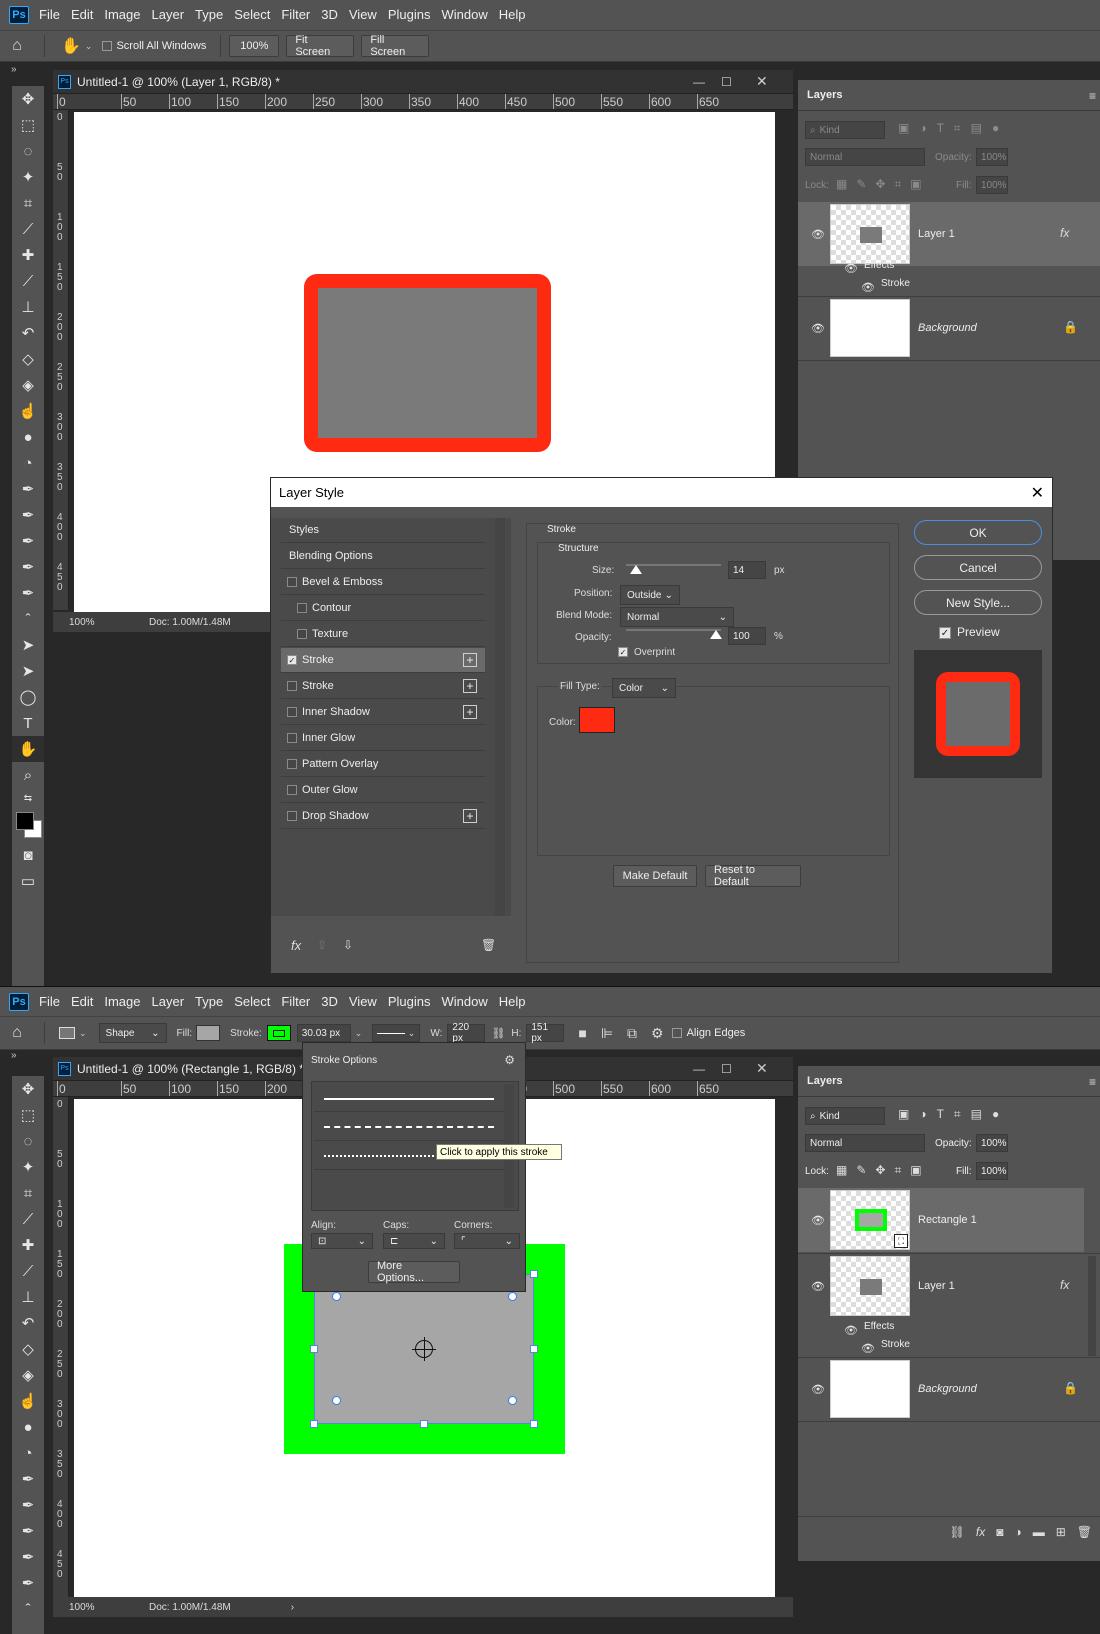 The image size is (1100, 1634). I want to click on stamp-tool-icon: ⊥, so click(28, 1297).